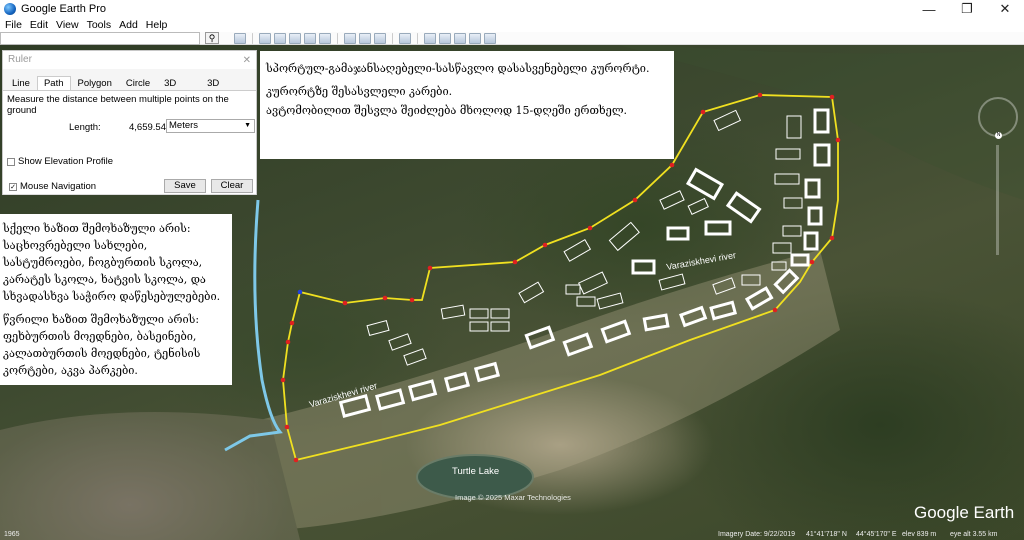 The image size is (1024, 540). I want to click on placemark-icon, so click(265, 38).